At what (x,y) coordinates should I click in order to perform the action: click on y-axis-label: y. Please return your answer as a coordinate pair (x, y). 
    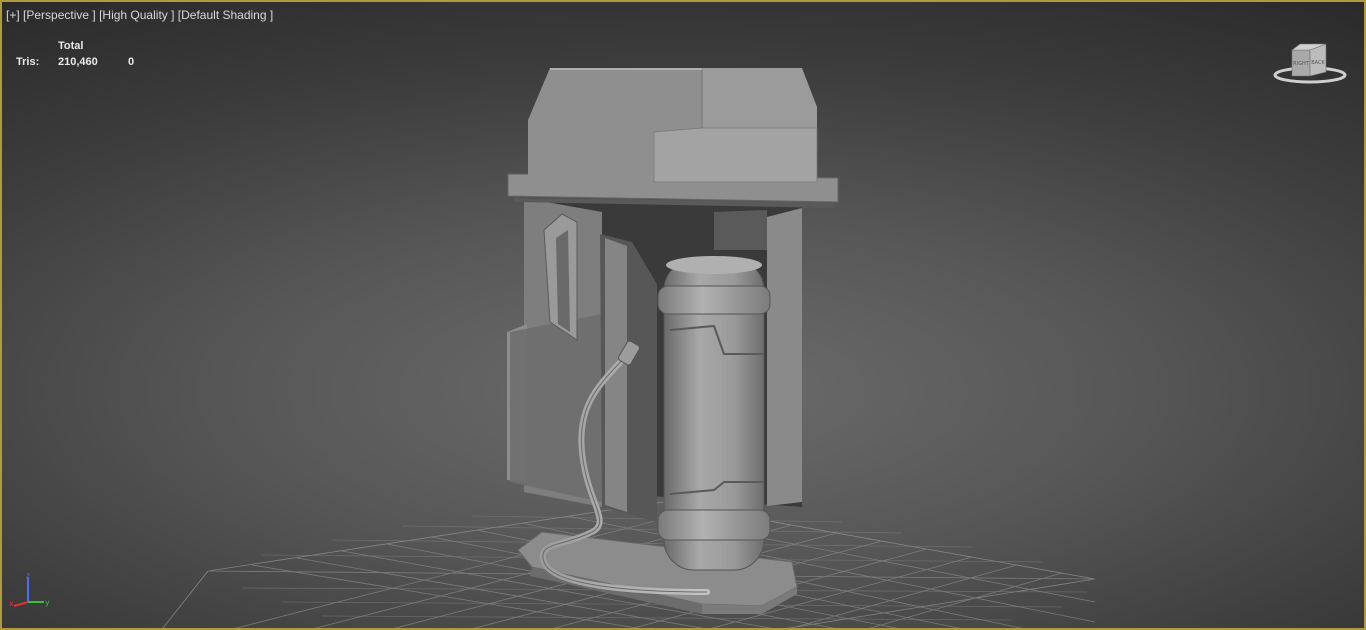
    Looking at the image, I should click on (47, 602).